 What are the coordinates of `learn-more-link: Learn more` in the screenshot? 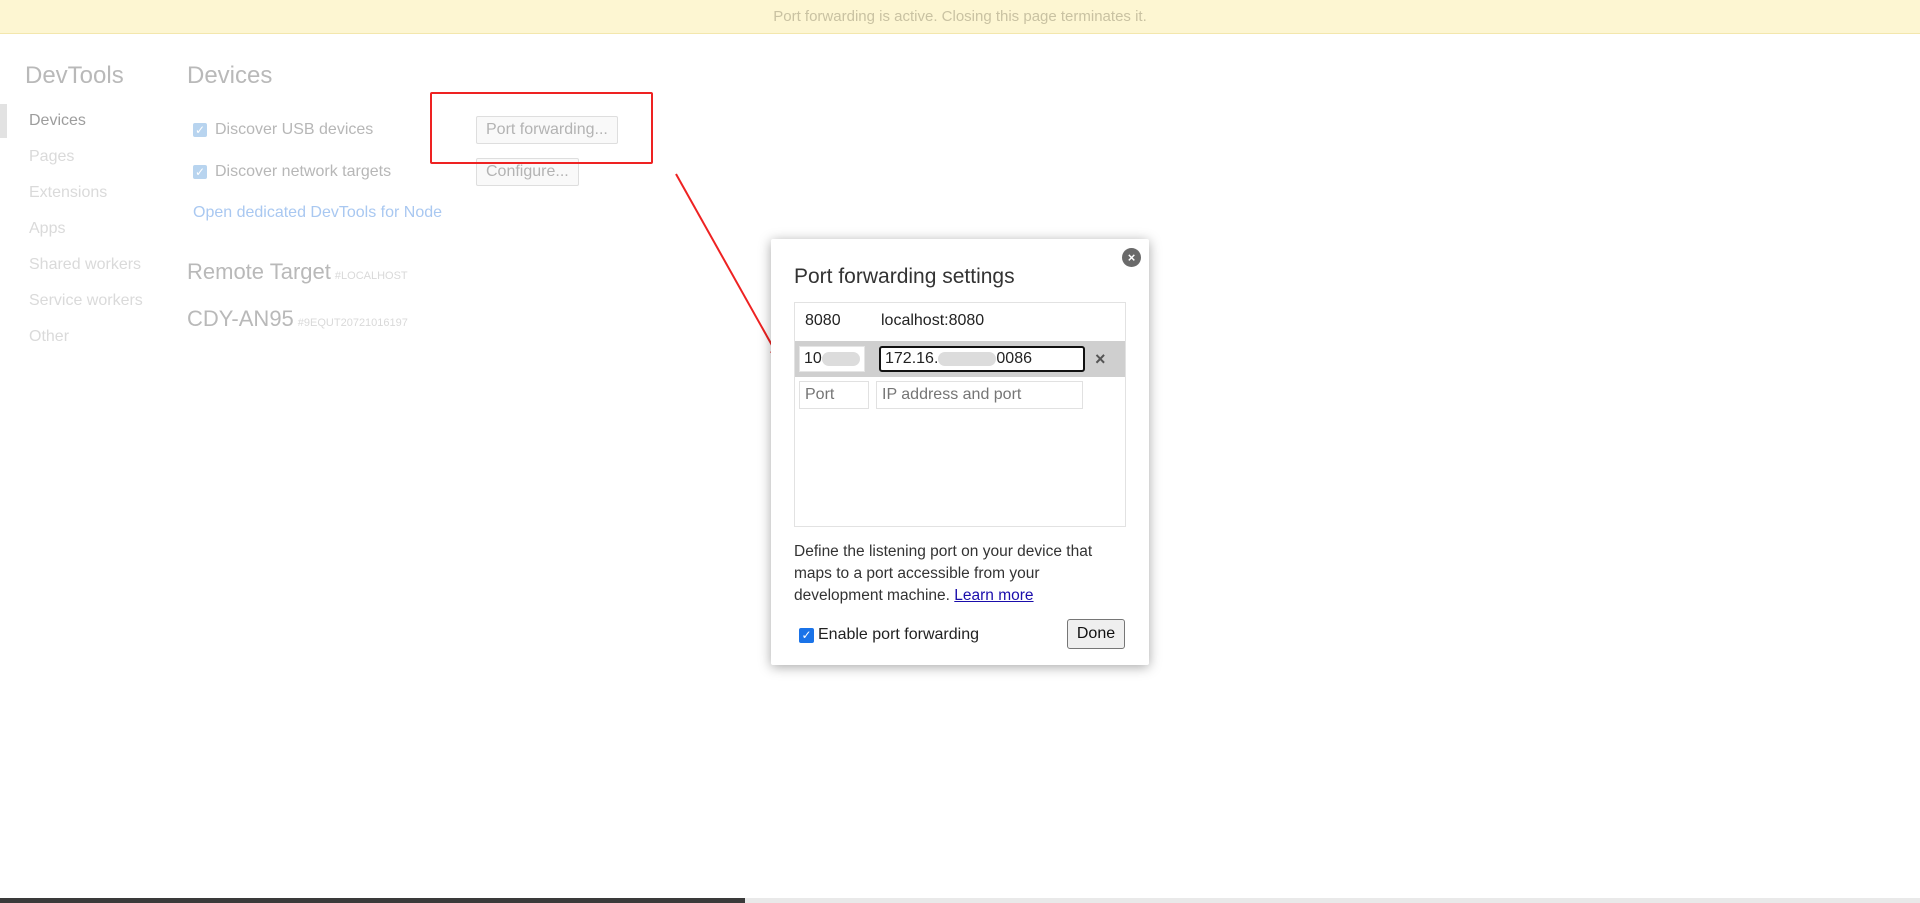 It's located at (993, 595).